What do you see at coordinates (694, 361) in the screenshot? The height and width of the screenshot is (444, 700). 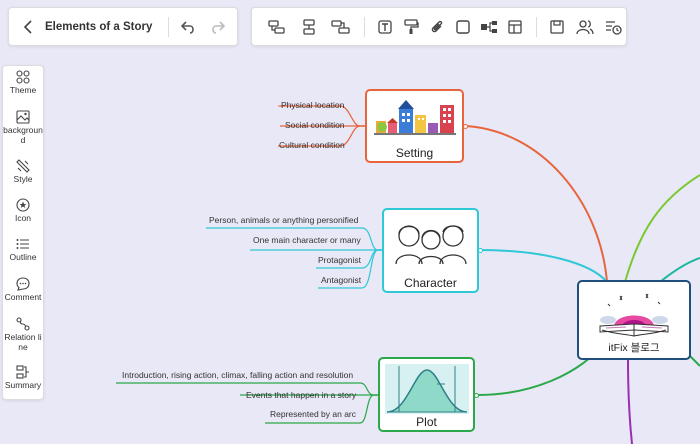 I see `connector-branch-green2` at bounding box center [694, 361].